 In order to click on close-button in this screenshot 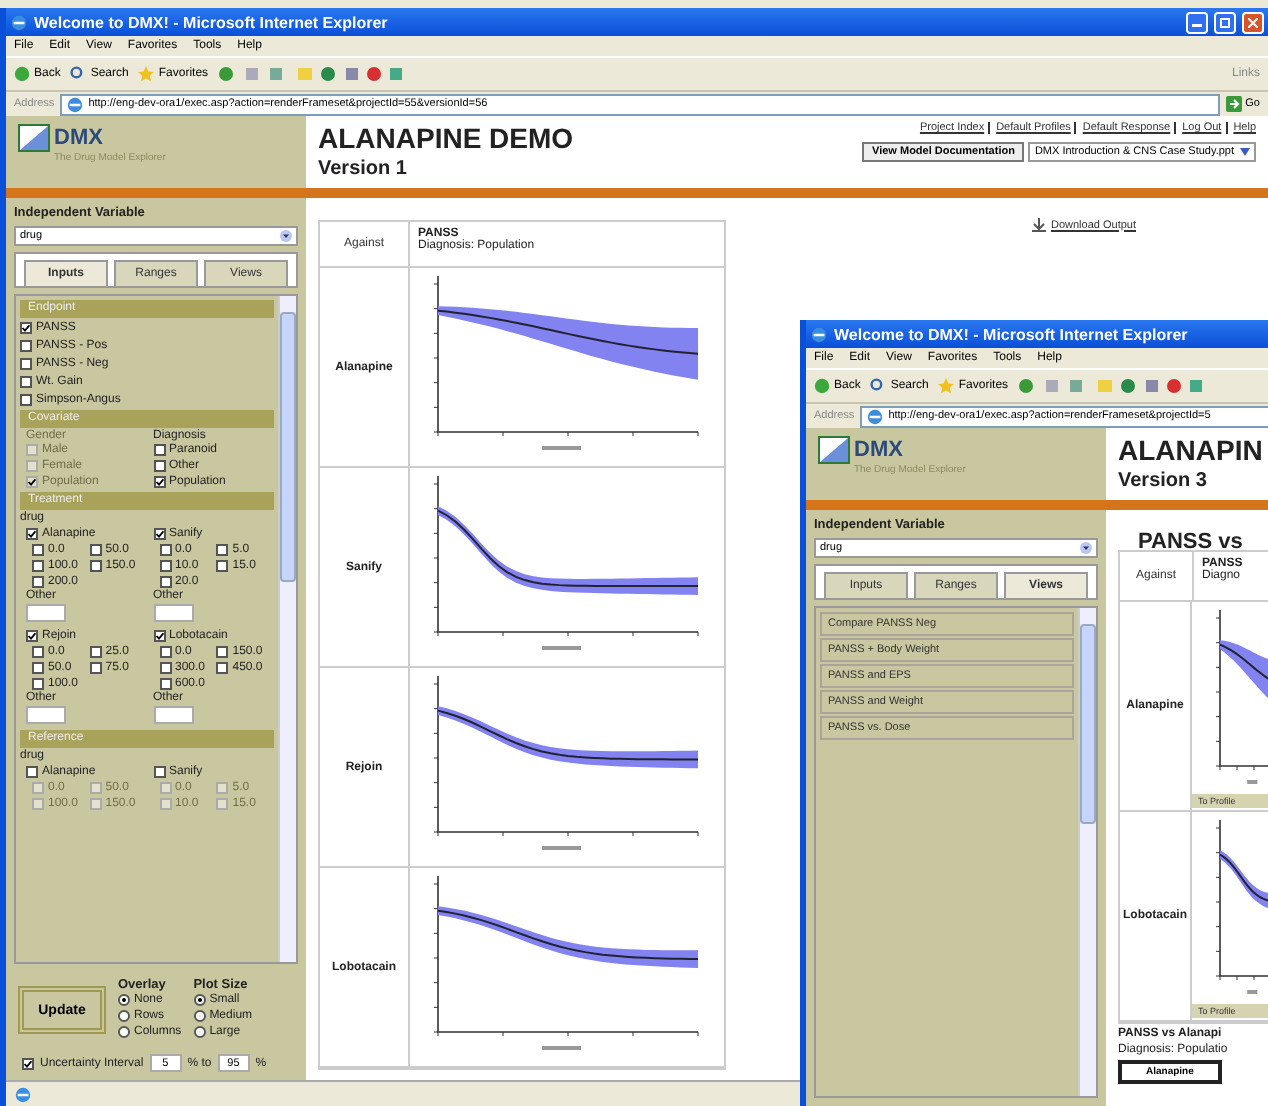, I will do `click(1253, 22)`.